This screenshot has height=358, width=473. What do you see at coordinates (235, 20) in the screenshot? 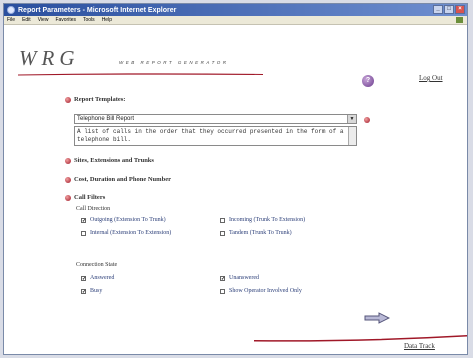
I see `menu-bar: File Edit View Favorites Tools Help` at bounding box center [235, 20].